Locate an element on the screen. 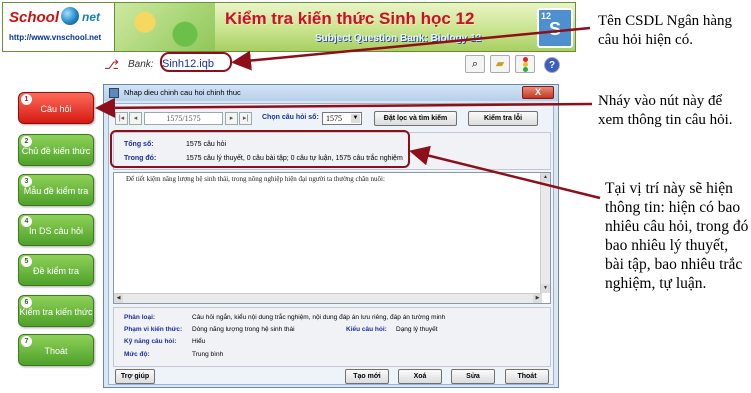 The width and height of the screenshot is (751, 393). type-label: Phân loại: is located at coordinates (140, 317).